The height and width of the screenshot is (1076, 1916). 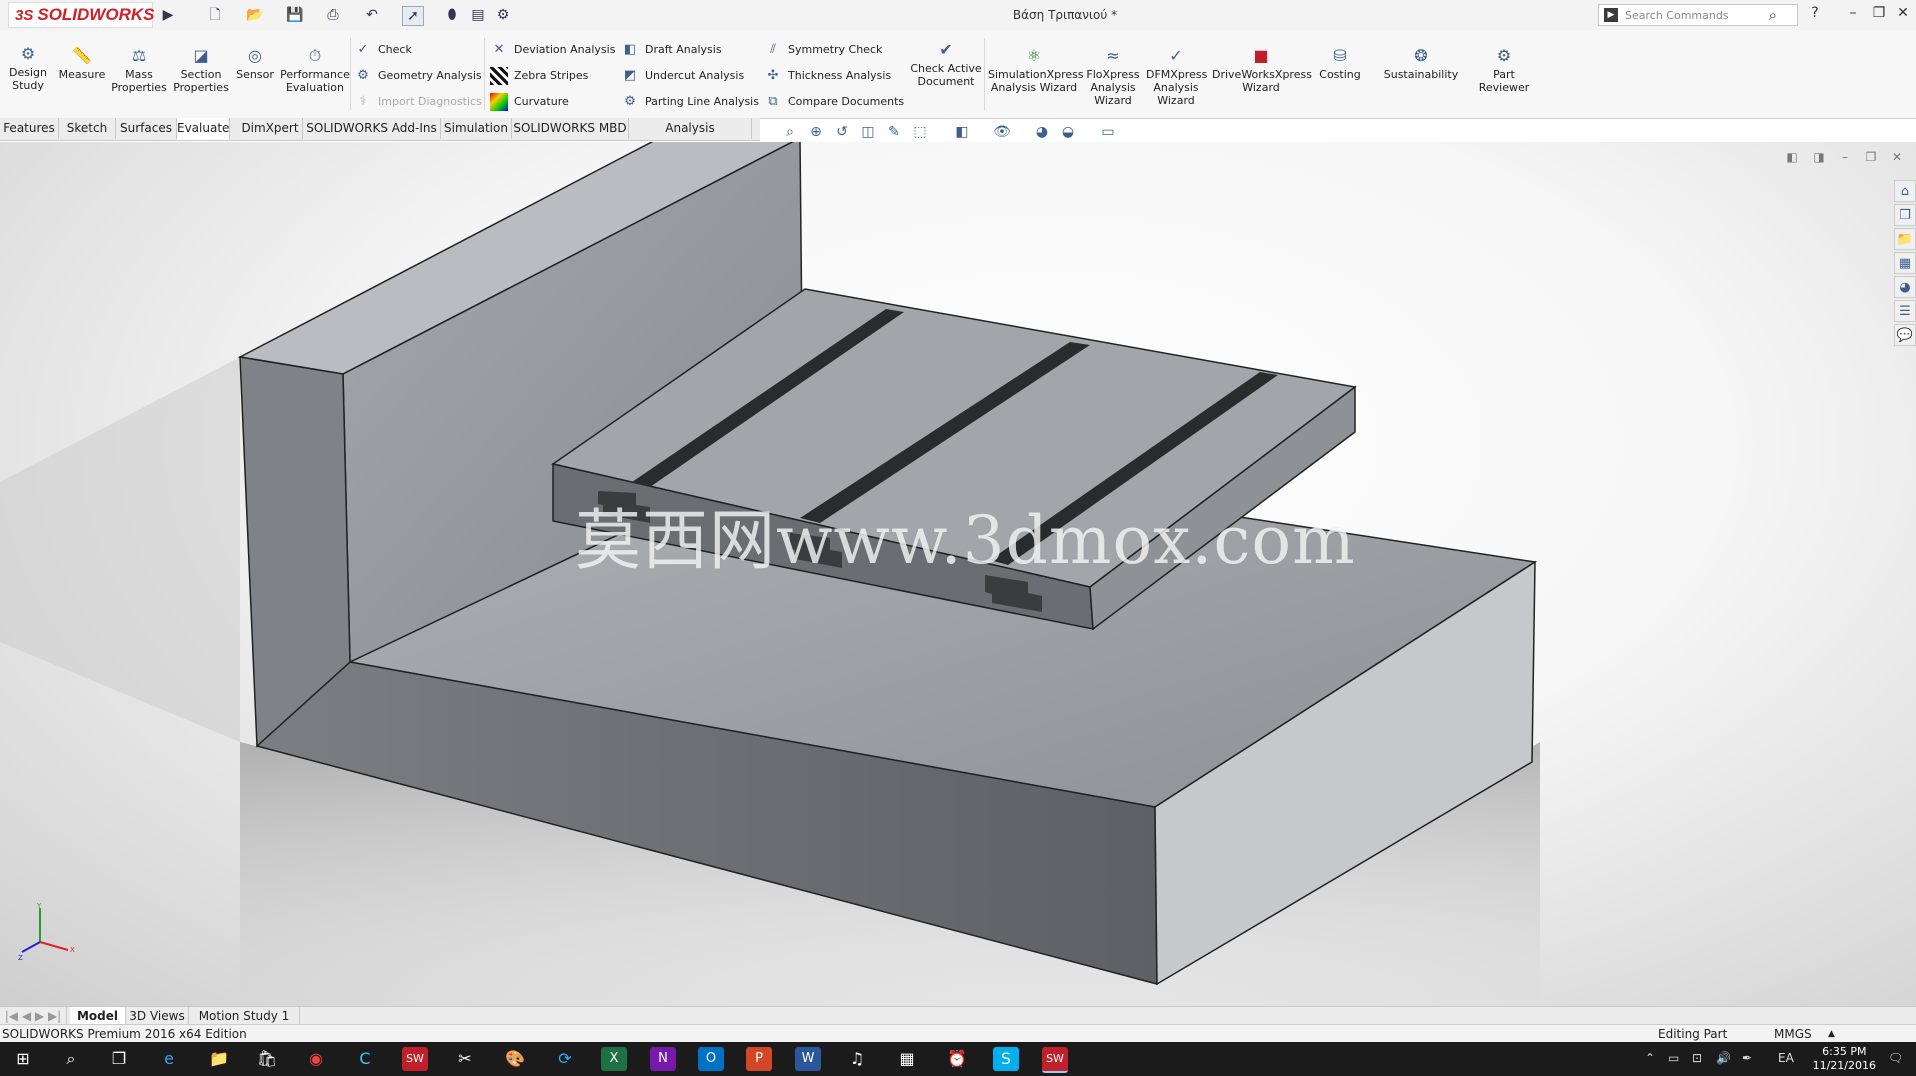 What do you see at coordinates (834, 102) in the screenshot?
I see `compare-documents-button: ⧉ Compare Documents` at bounding box center [834, 102].